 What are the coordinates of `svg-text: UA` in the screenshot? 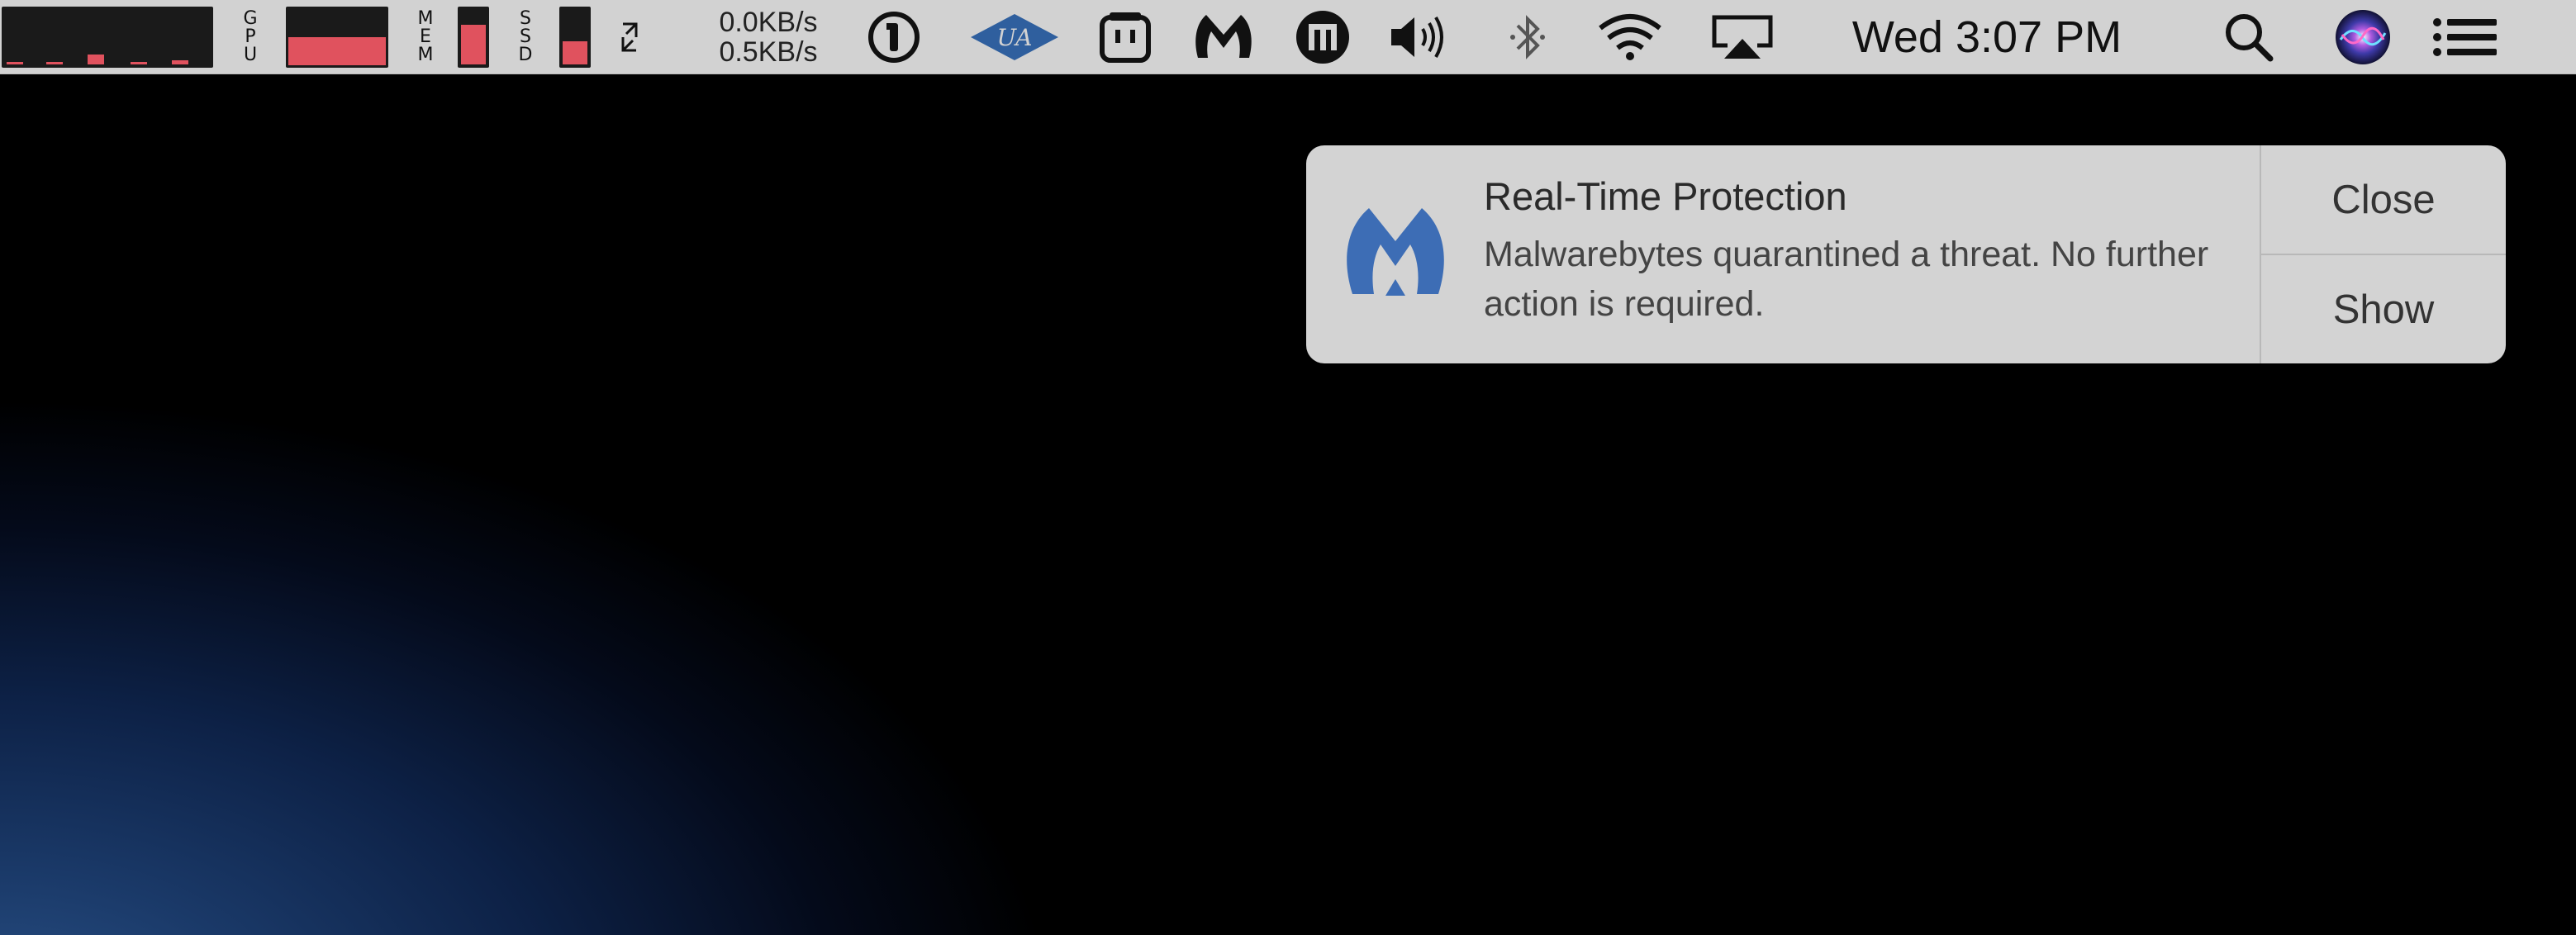 It's located at (1015, 37).